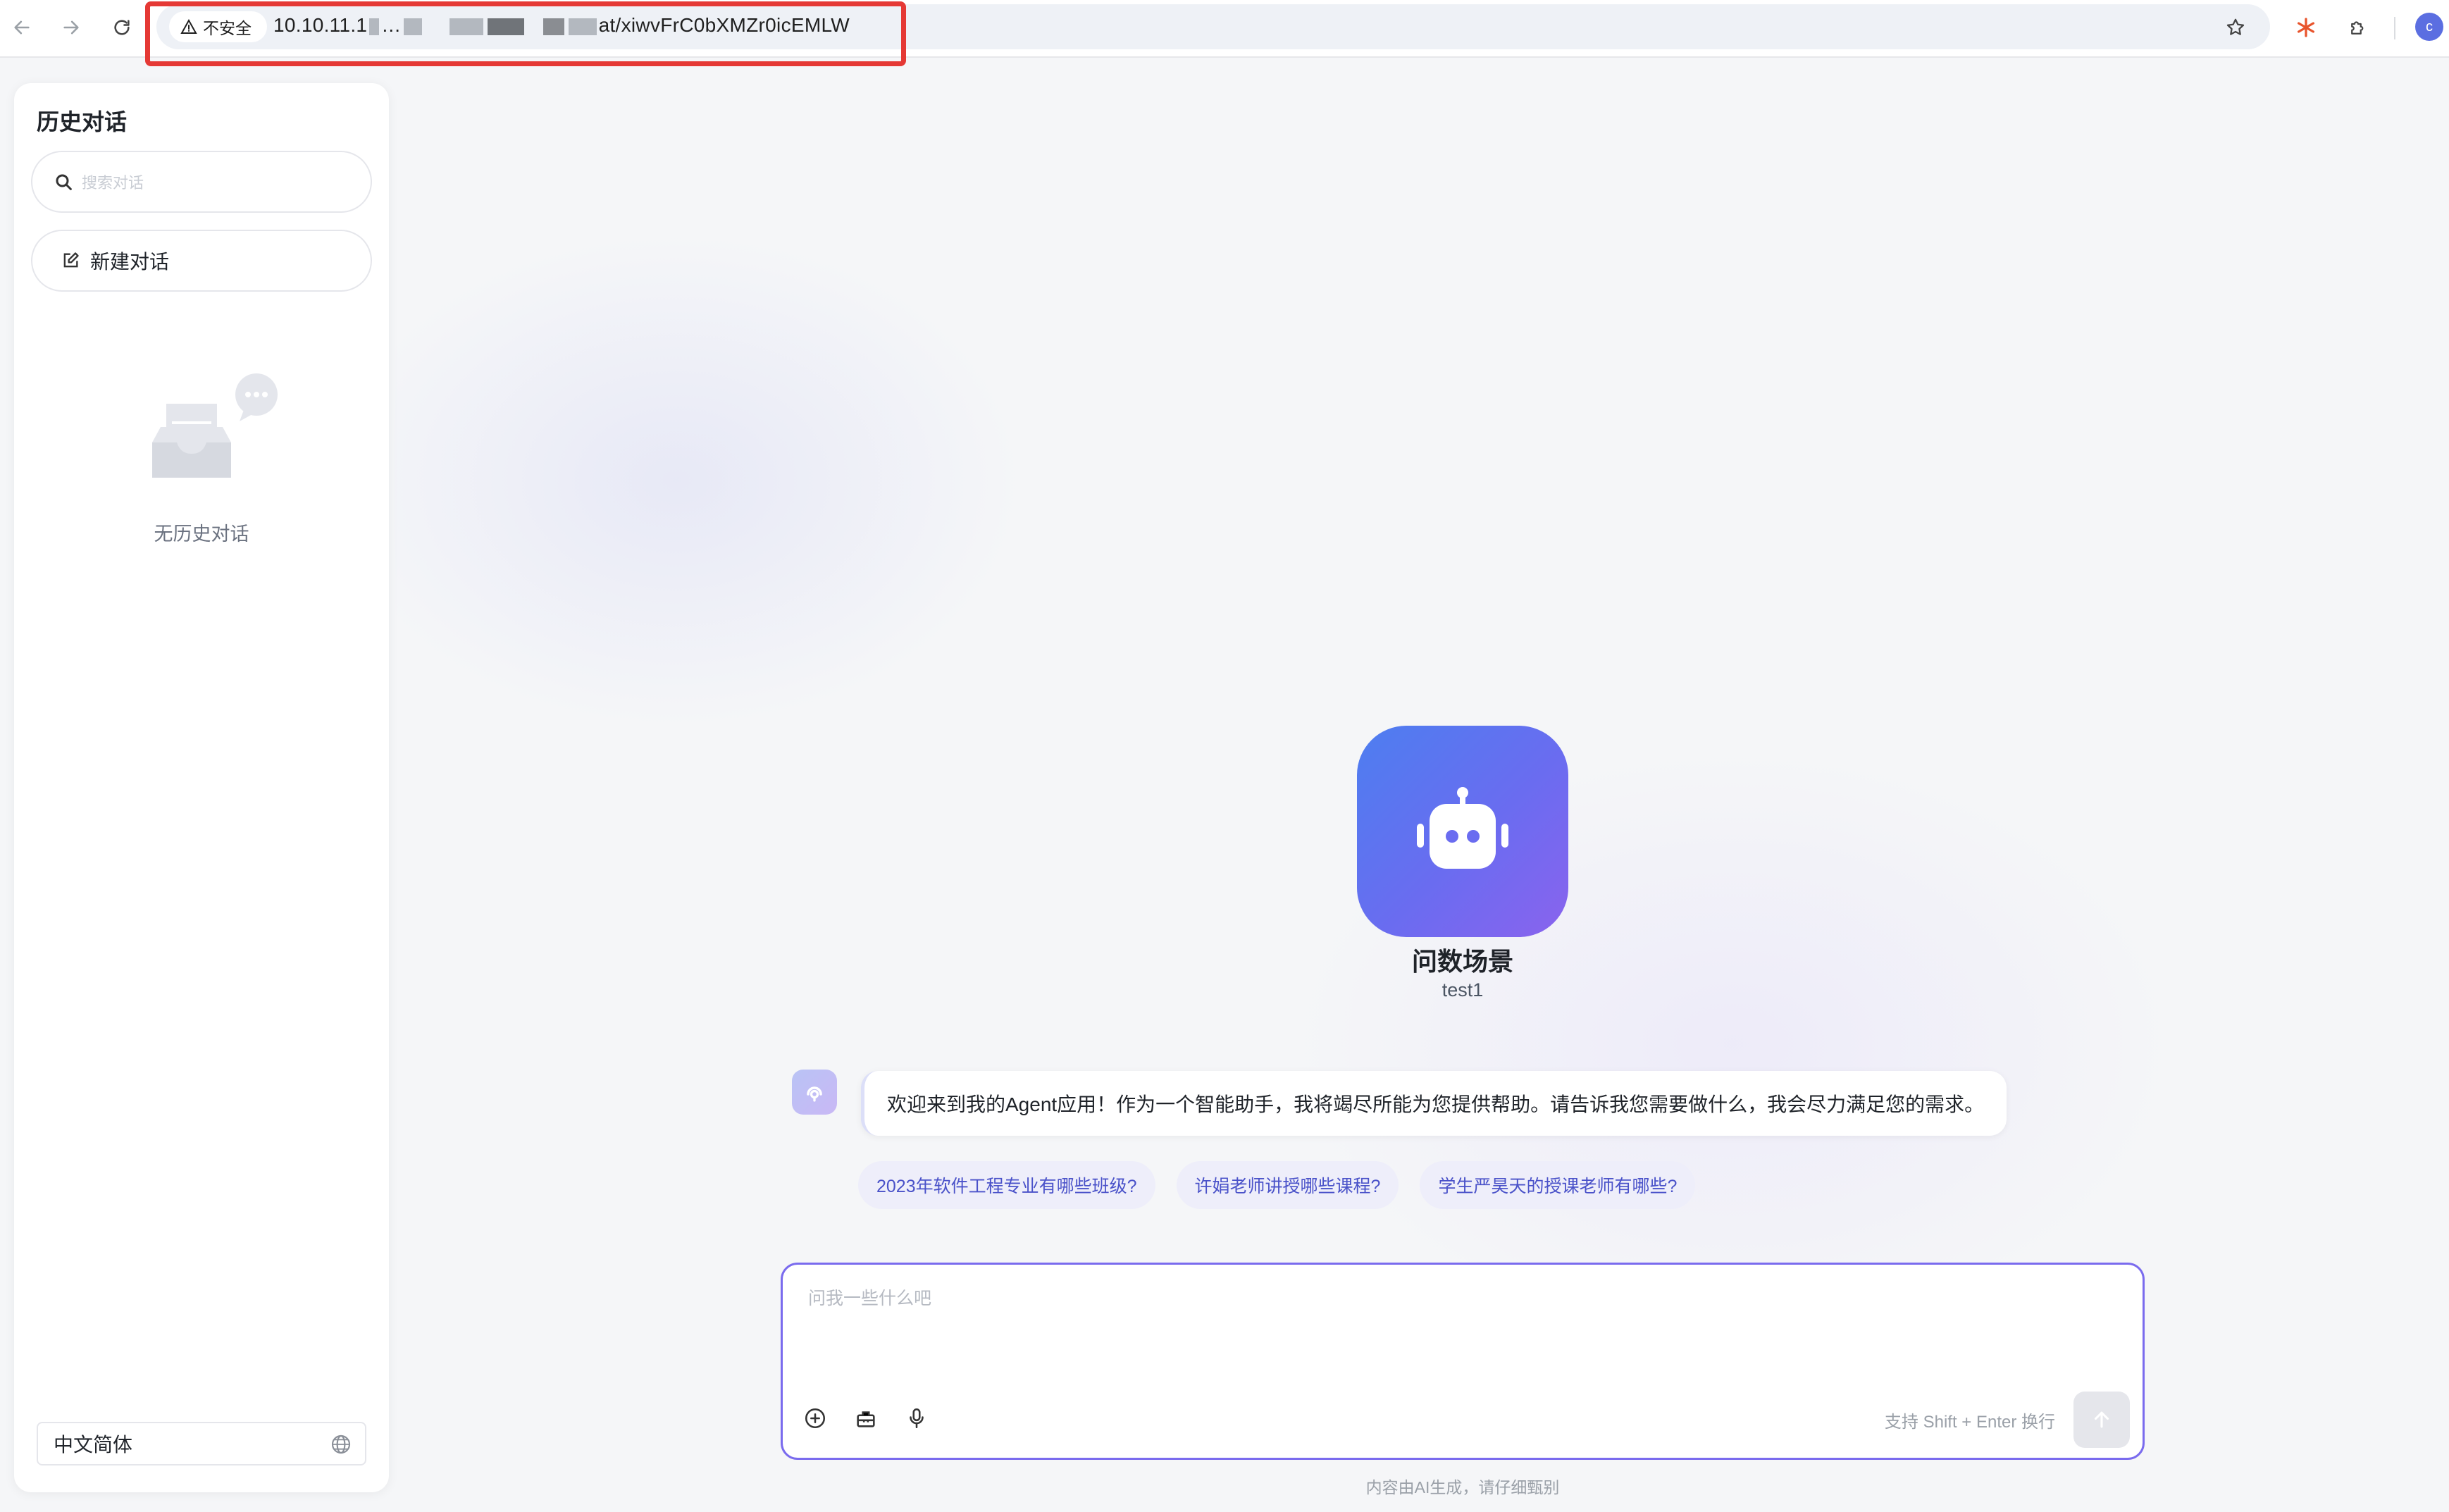  I want to click on edit-icon, so click(71, 260).